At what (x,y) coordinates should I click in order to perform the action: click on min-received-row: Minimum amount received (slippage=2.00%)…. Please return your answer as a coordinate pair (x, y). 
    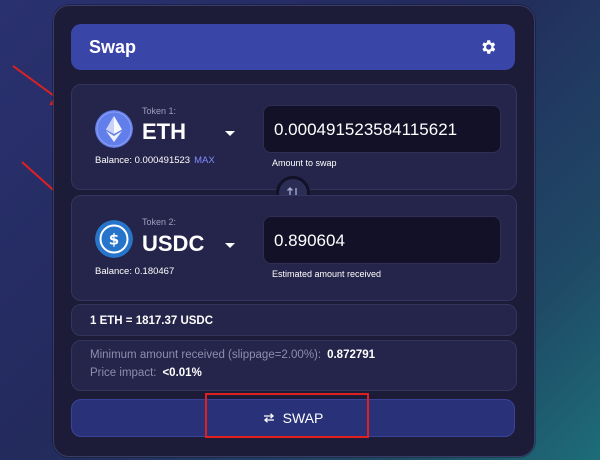
    Looking at the image, I should click on (232, 355).